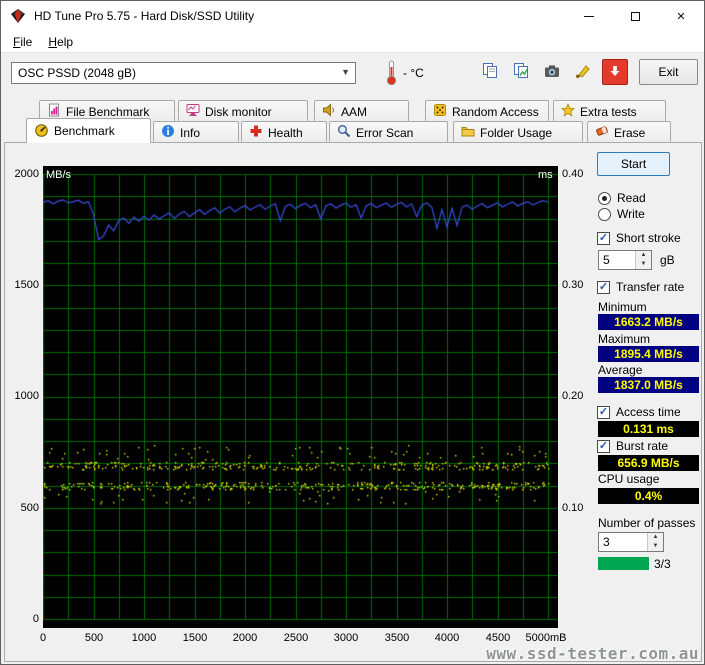 The width and height of the screenshot is (705, 665). Describe the element at coordinates (623, 563) in the screenshot. I see `passes-progress-bar` at that location.